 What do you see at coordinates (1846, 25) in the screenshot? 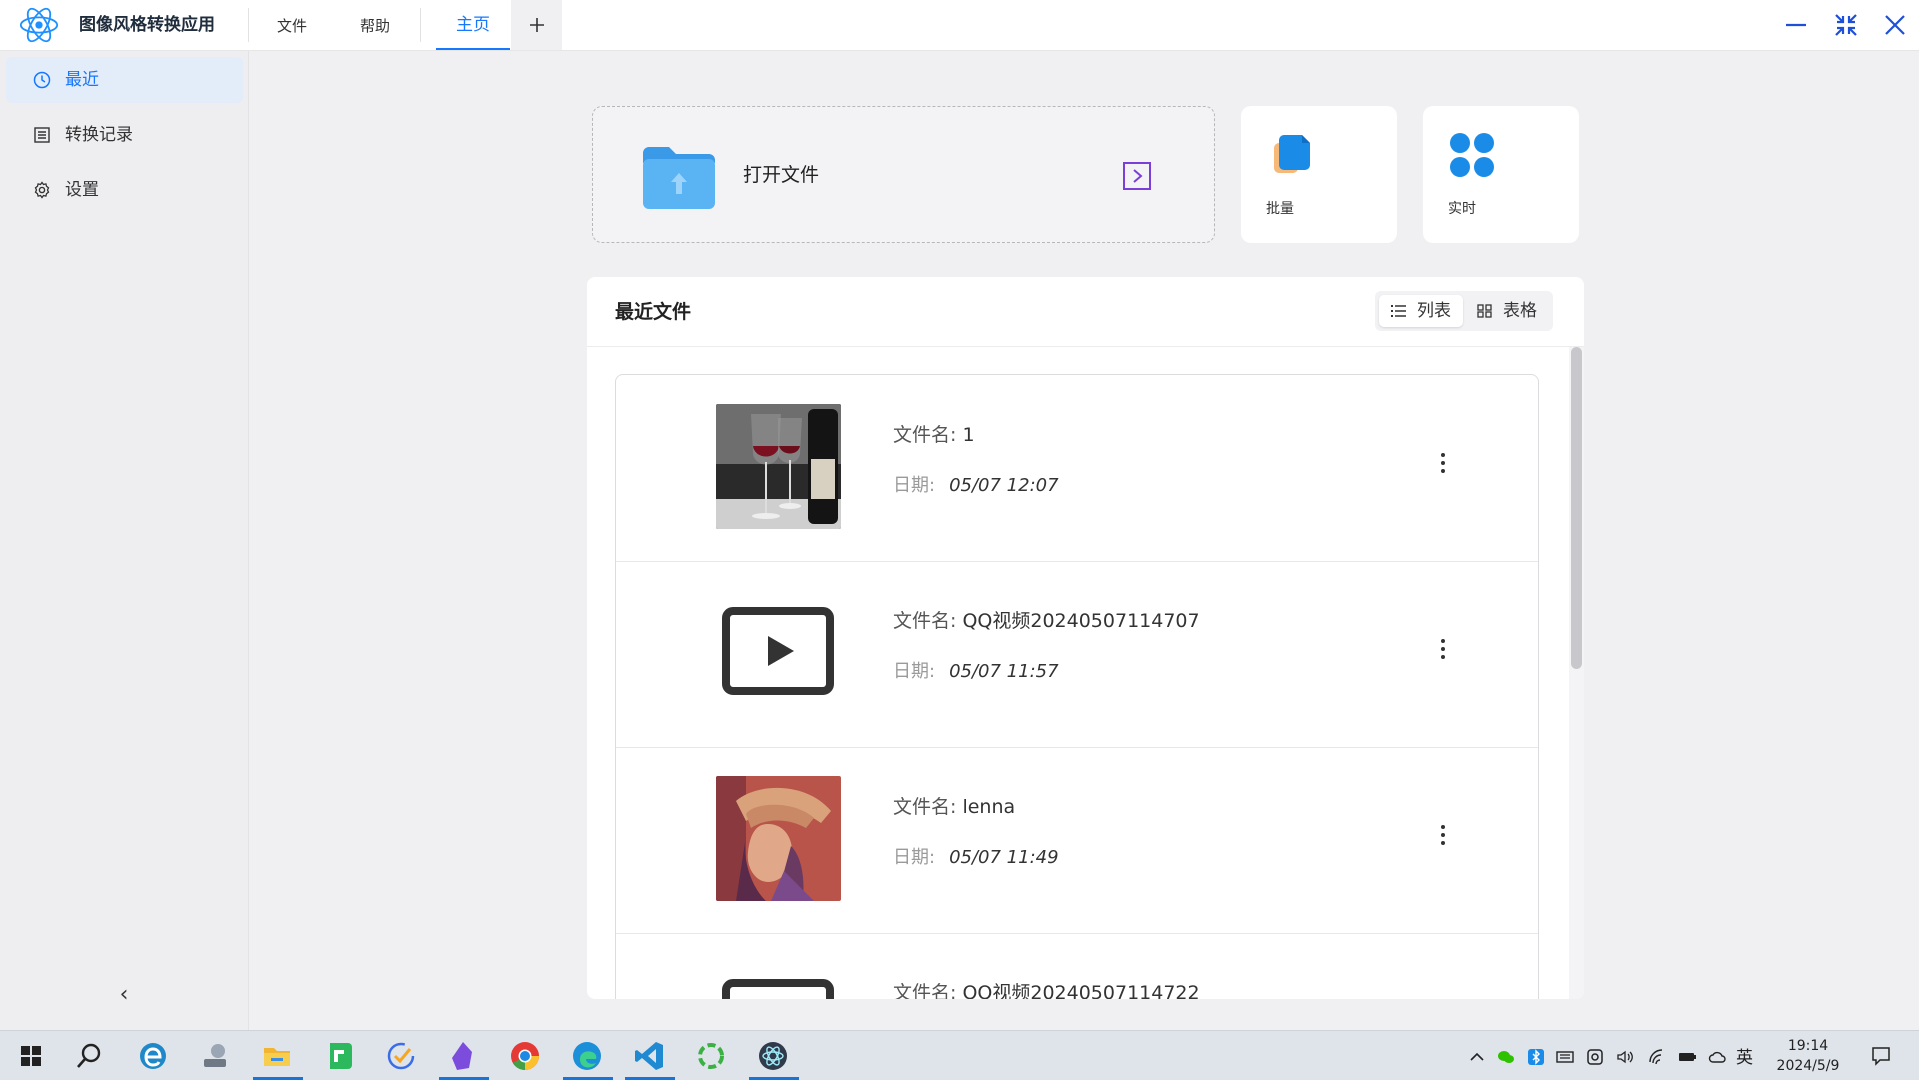
I see `restore-icon` at bounding box center [1846, 25].